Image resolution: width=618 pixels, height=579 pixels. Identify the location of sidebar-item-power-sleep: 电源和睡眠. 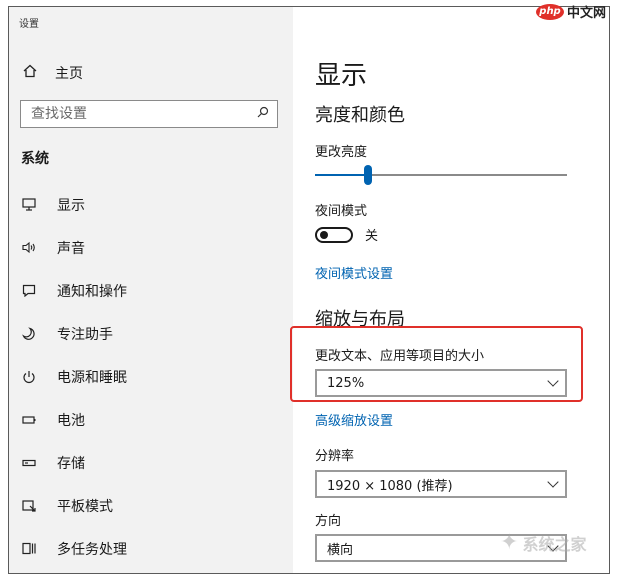
(74, 376).